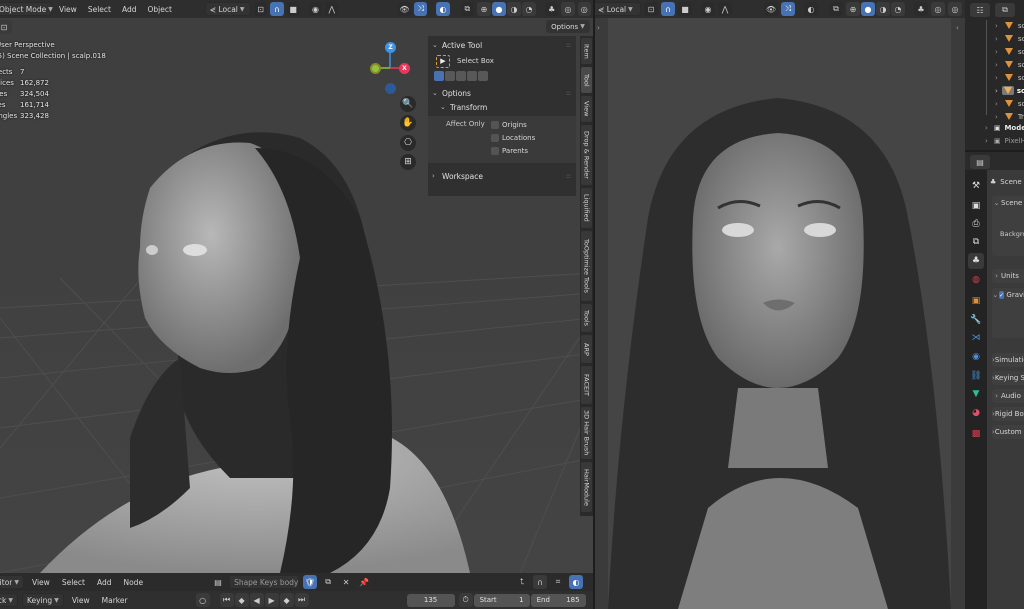 The width and height of the screenshot is (1024, 609). Describe the element at coordinates (502, 45) in the screenshot. I see `active-tool-header: ⌄ Active Tool::::` at that location.